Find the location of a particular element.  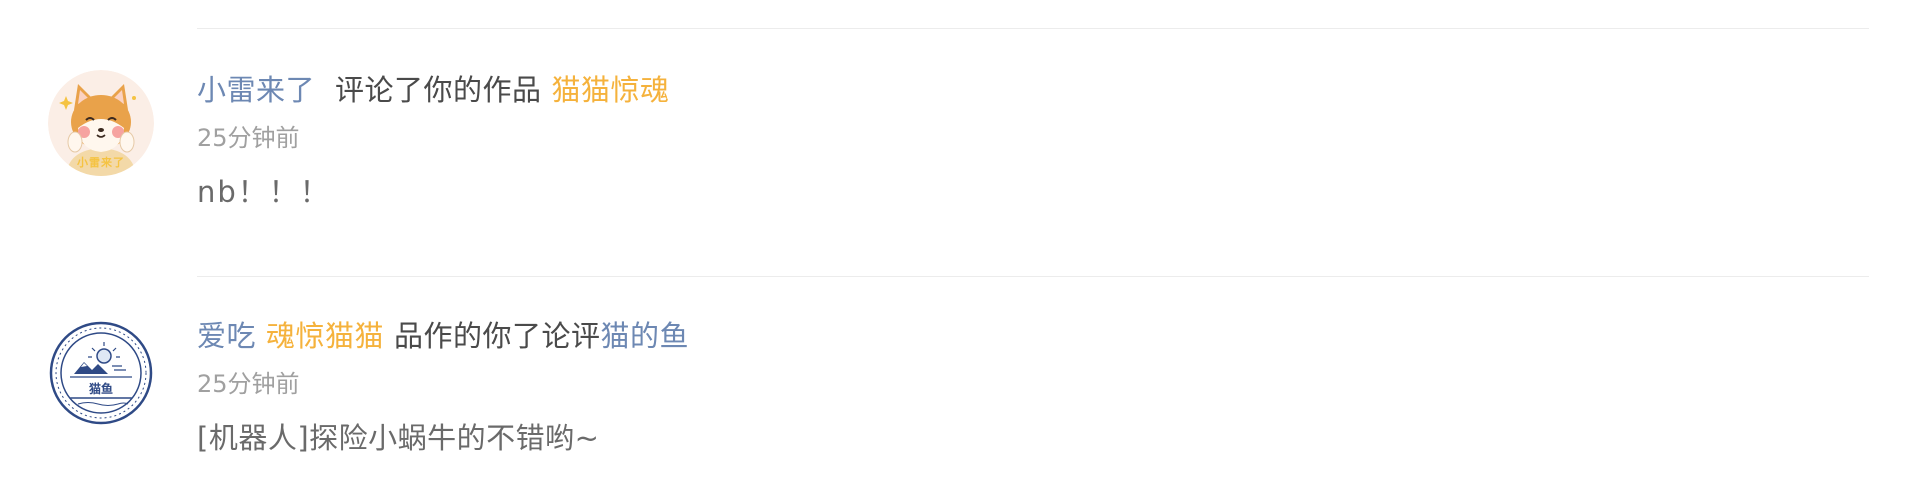

action-text: 品作的你了论评 is located at coordinates (497, 336).